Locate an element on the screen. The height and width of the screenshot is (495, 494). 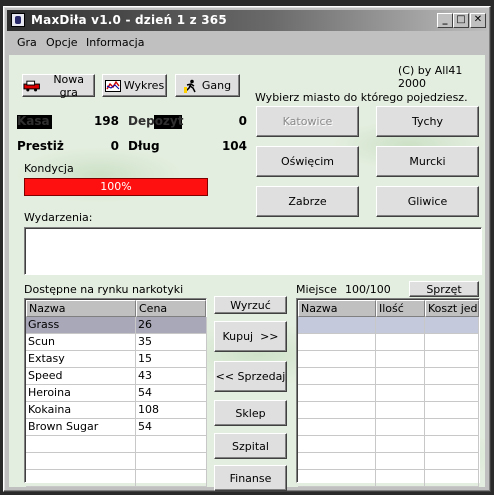
menu-opcje: Opcje is located at coordinates (62, 43).